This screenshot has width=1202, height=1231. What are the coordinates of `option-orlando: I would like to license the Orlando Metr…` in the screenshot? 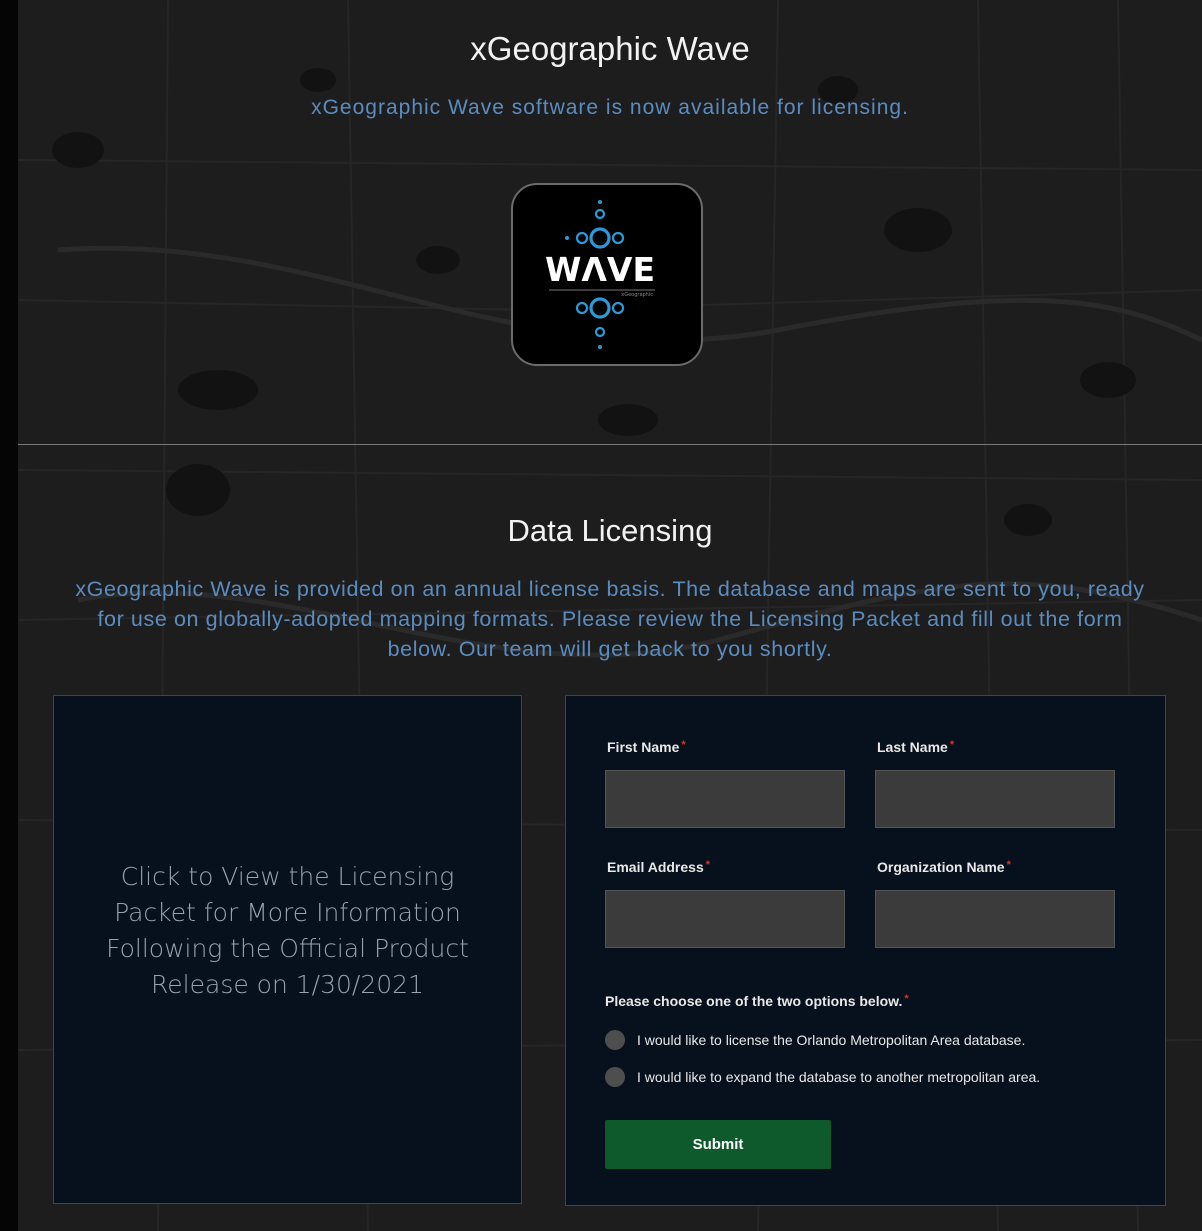 It's located at (815, 1040).